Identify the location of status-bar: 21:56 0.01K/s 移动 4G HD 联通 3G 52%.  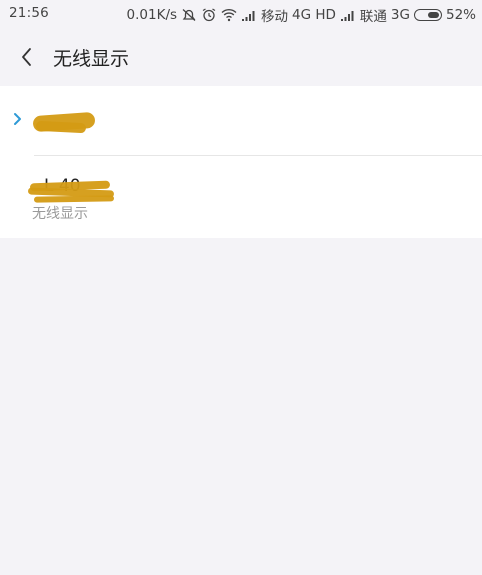
(241, 14).